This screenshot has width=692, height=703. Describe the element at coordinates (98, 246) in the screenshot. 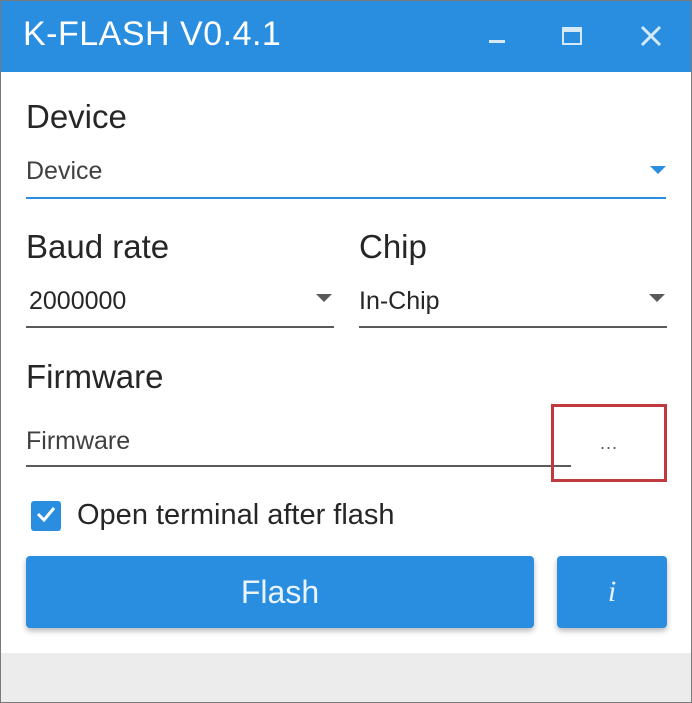

I see `baud-rate-label: Baud rate` at that location.